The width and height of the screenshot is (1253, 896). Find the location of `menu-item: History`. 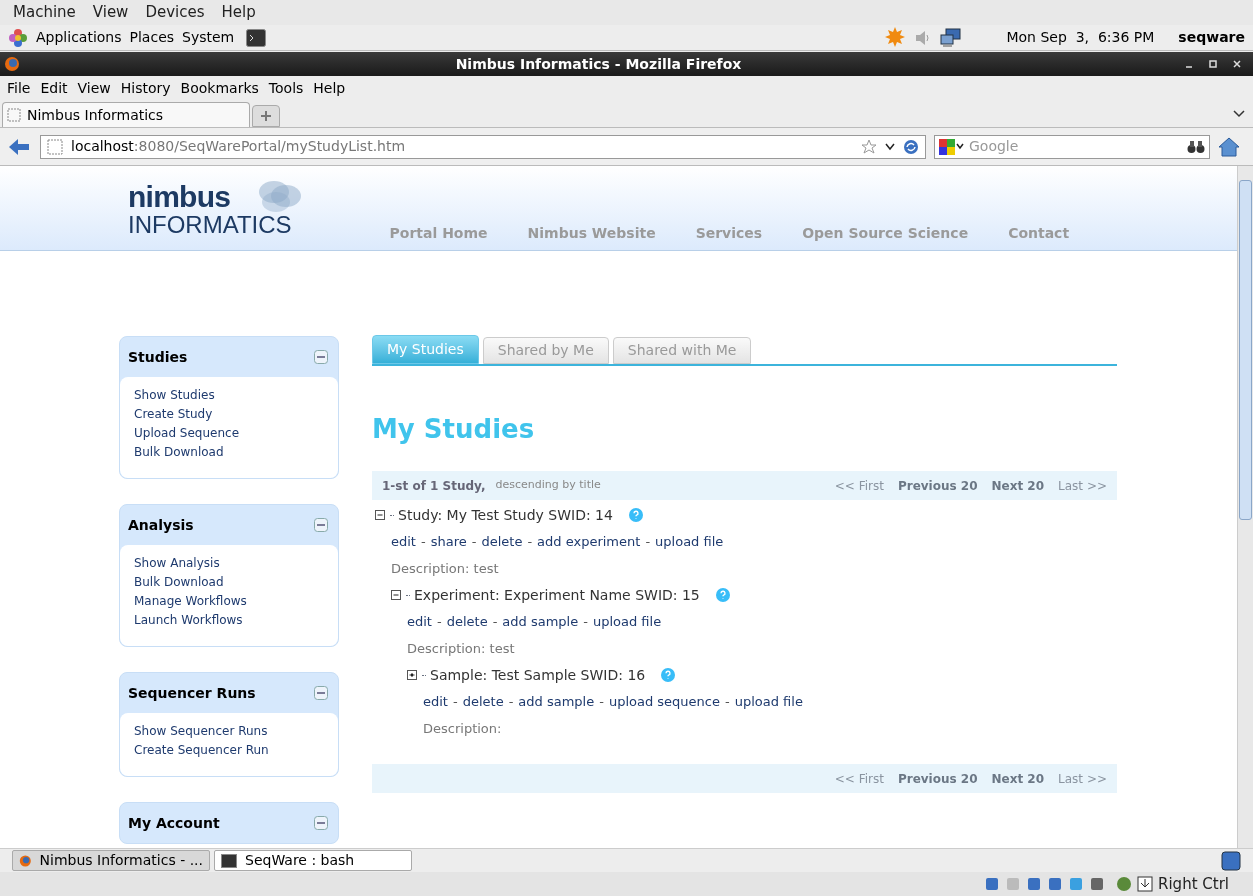

menu-item: History is located at coordinates (145, 88).